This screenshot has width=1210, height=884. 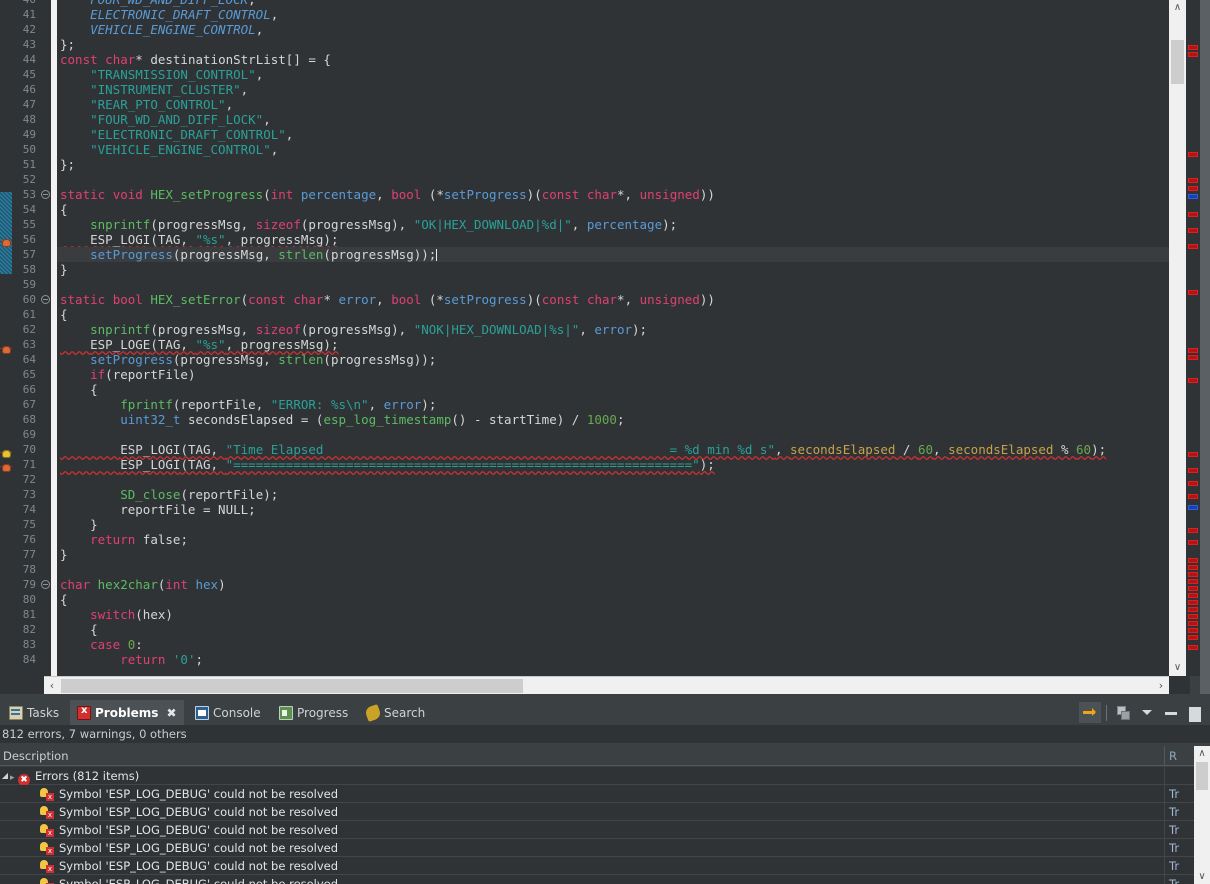 What do you see at coordinates (605, 712) in the screenshot?
I see `view-tab-bar: Tasks Problems ✖ Console Progress Search` at bounding box center [605, 712].